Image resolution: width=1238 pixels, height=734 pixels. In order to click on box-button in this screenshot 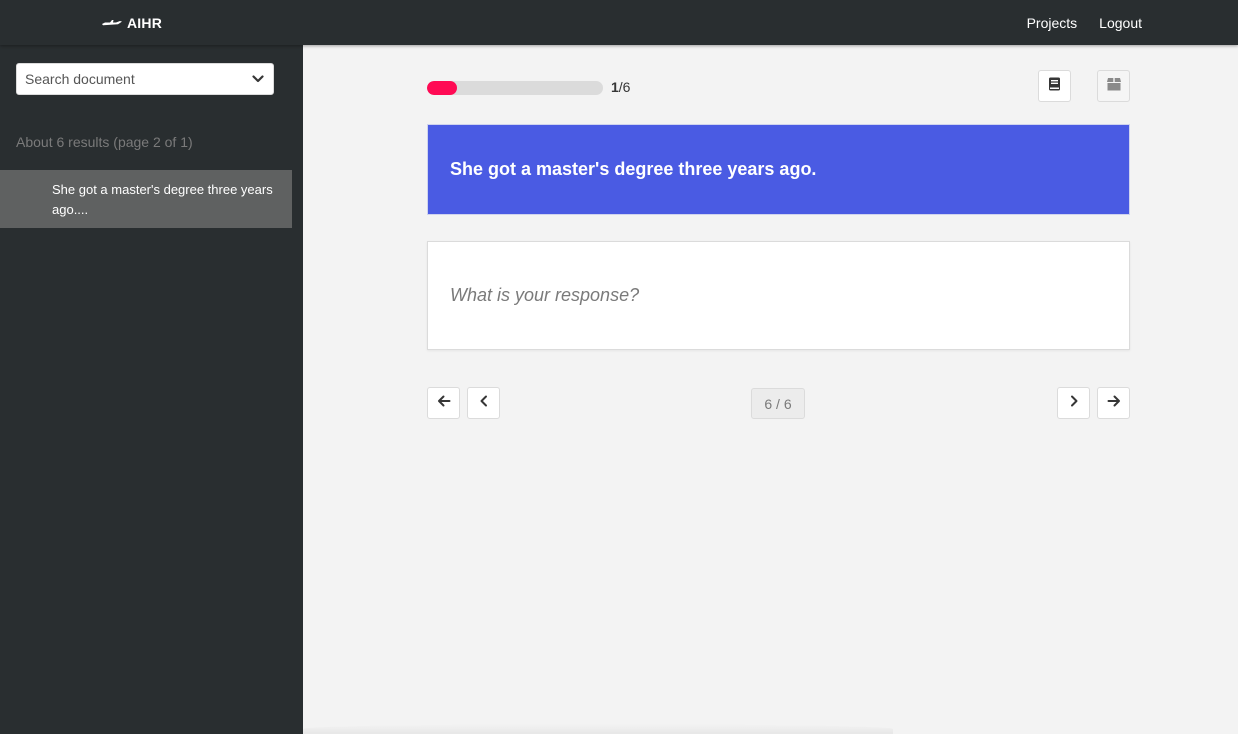, I will do `click(1113, 86)`.